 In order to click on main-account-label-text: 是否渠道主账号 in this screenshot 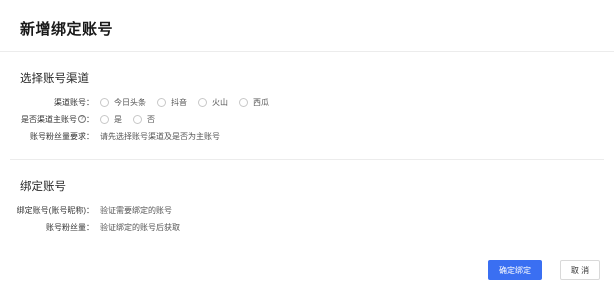, I will do `click(49, 119)`.